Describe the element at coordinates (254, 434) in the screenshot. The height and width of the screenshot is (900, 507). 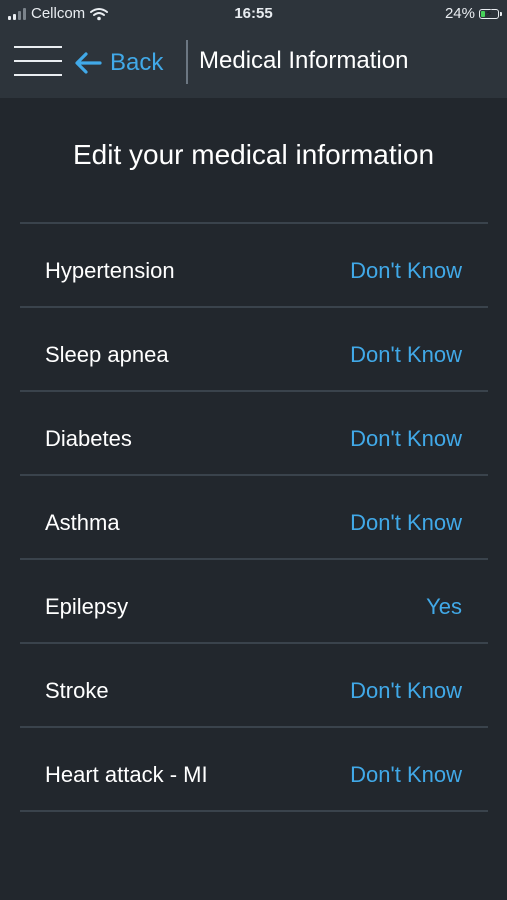
I see `condition-row-diabetes: Diabetes Don't Know` at that location.